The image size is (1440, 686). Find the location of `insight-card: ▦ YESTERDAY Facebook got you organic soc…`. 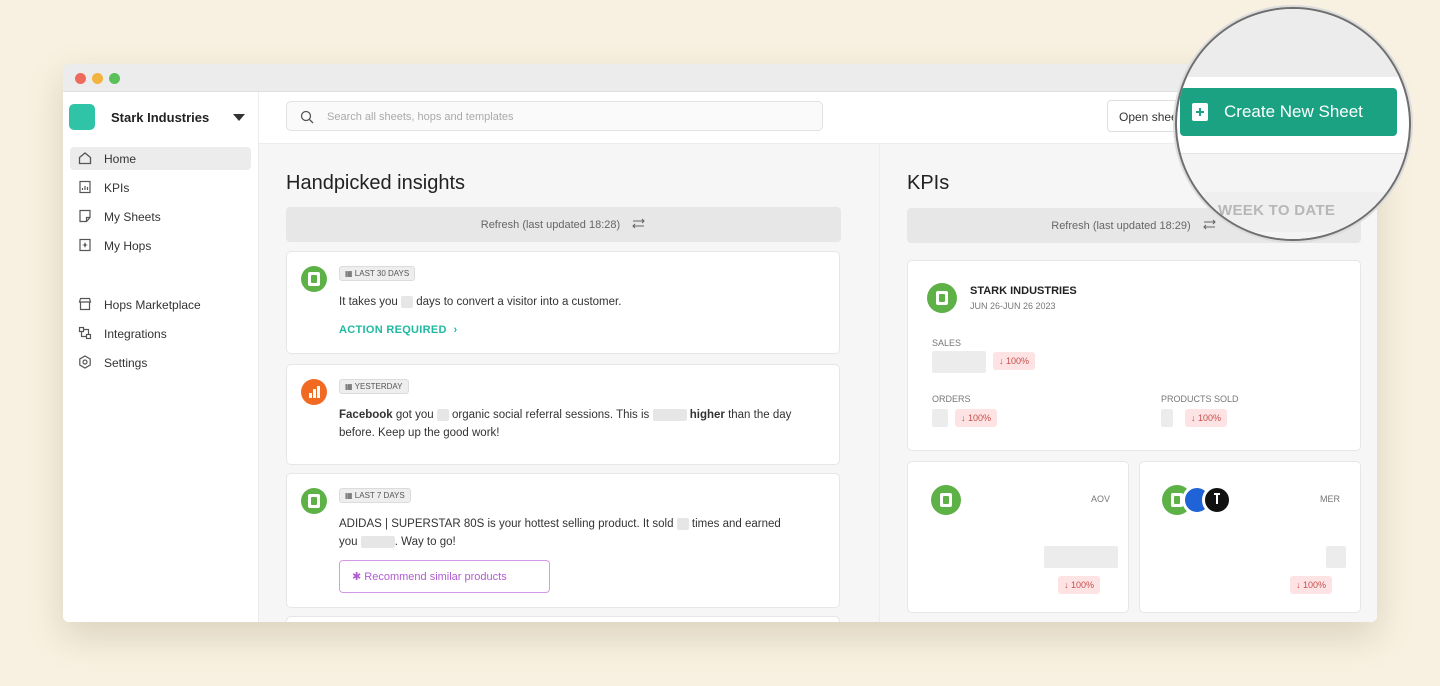

insight-card: ▦ YESTERDAY Facebook got you organic soc… is located at coordinates (563, 414).